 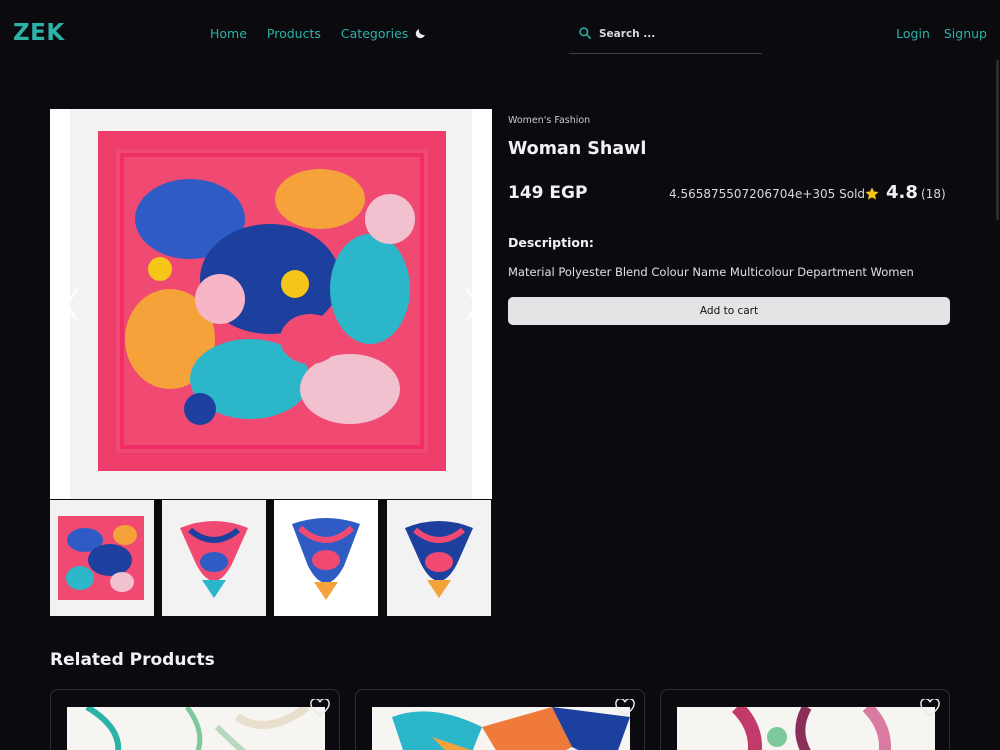 What do you see at coordinates (933, 194) in the screenshot?
I see `review-count: (18)` at bounding box center [933, 194].